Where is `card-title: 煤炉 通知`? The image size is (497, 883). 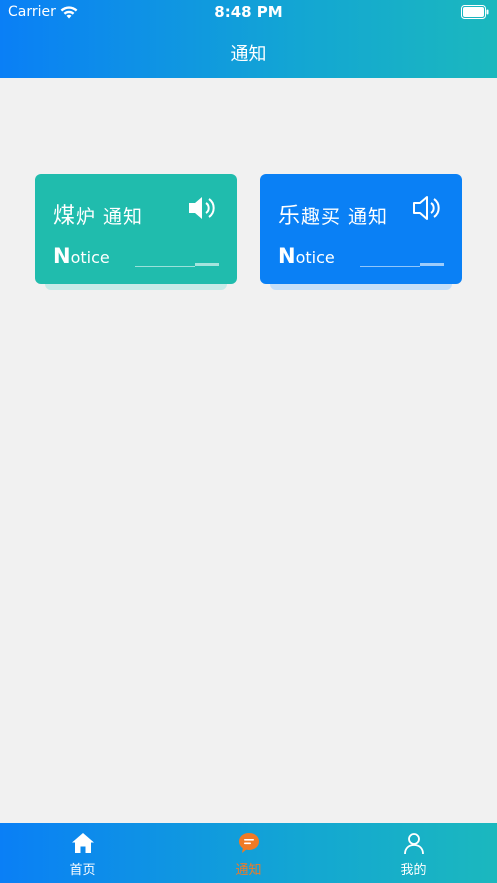 card-title: 煤炉 通知 is located at coordinates (98, 214).